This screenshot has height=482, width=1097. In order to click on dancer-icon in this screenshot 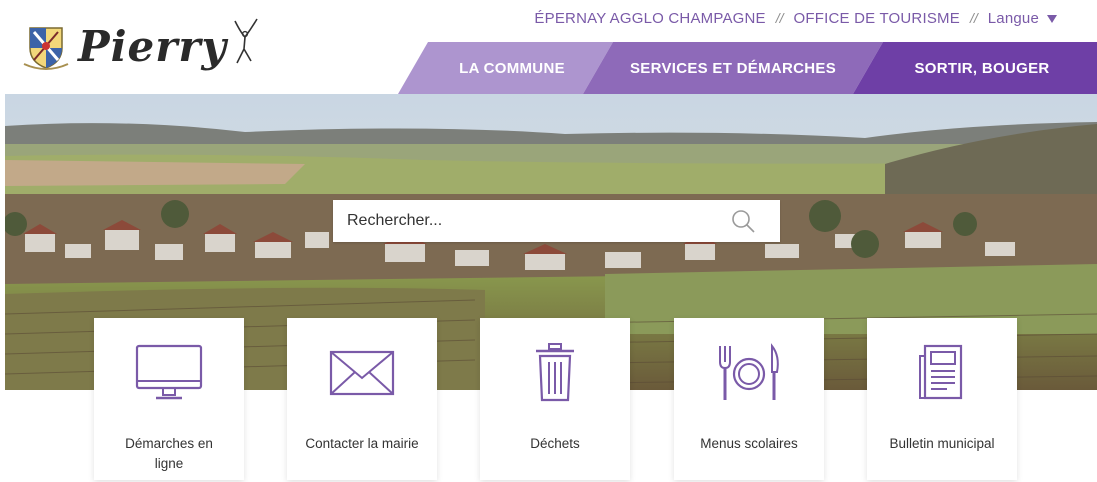, I will do `click(246, 41)`.